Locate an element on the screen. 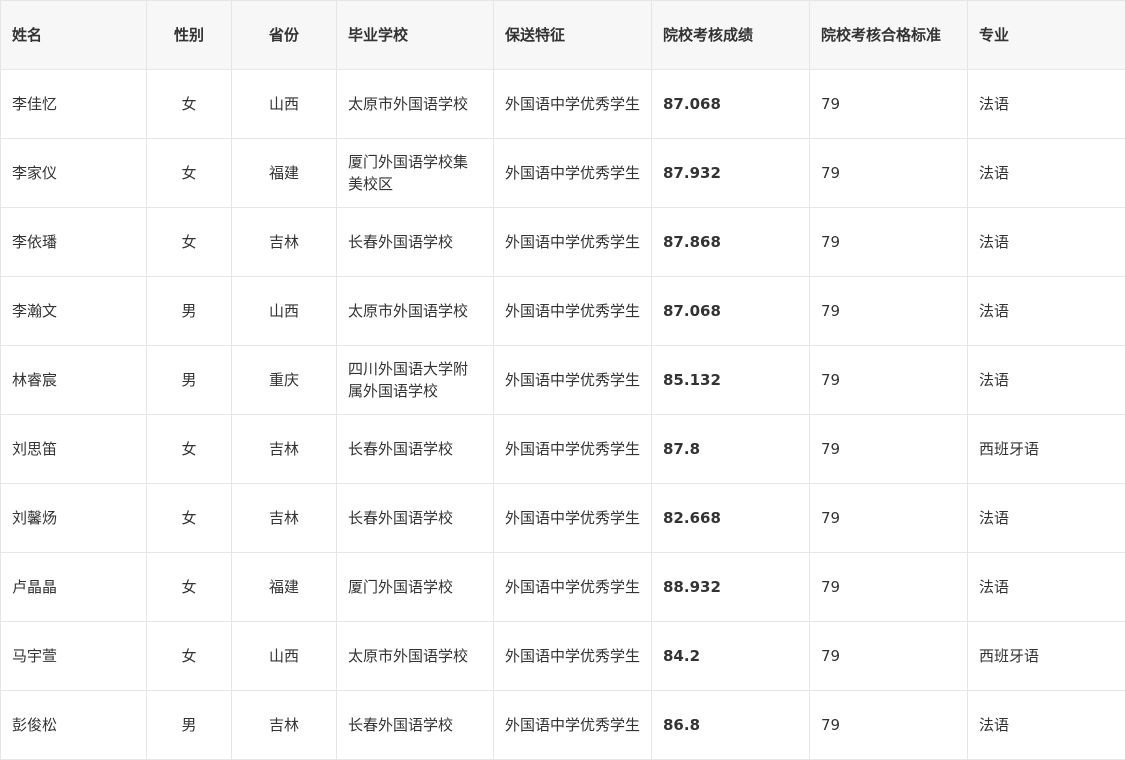  cell-school: 厦门外国语学校集美校区 is located at coordinates (415, 173).